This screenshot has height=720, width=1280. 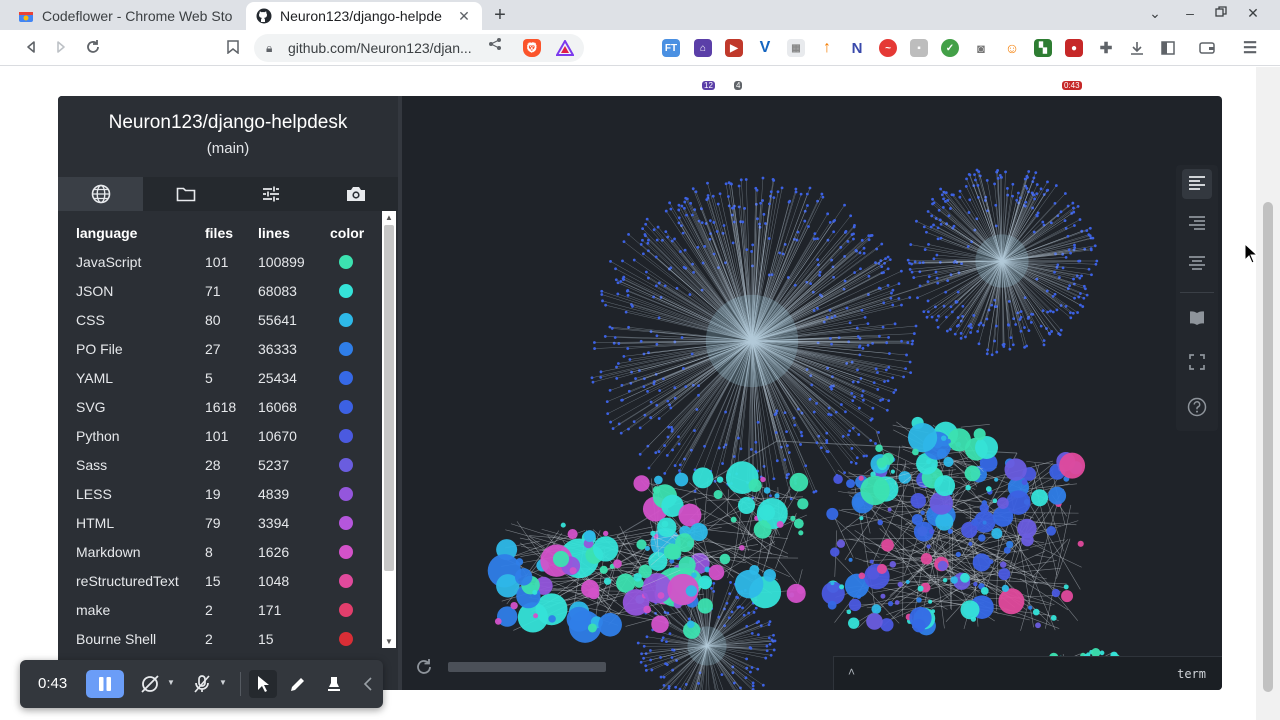 What do you see at coordinates (220, 290) in the screenshot?
I see `table-row: JSON 71 68083` at bounding box center [220, 290].